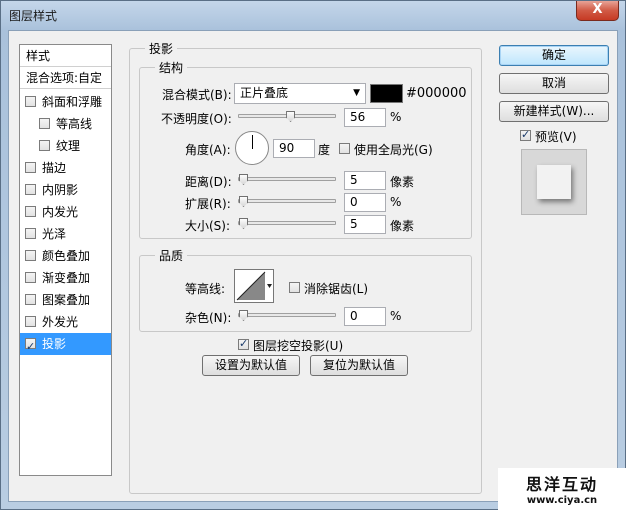  I want to click on quality-title: 品质, so click(171, 255).